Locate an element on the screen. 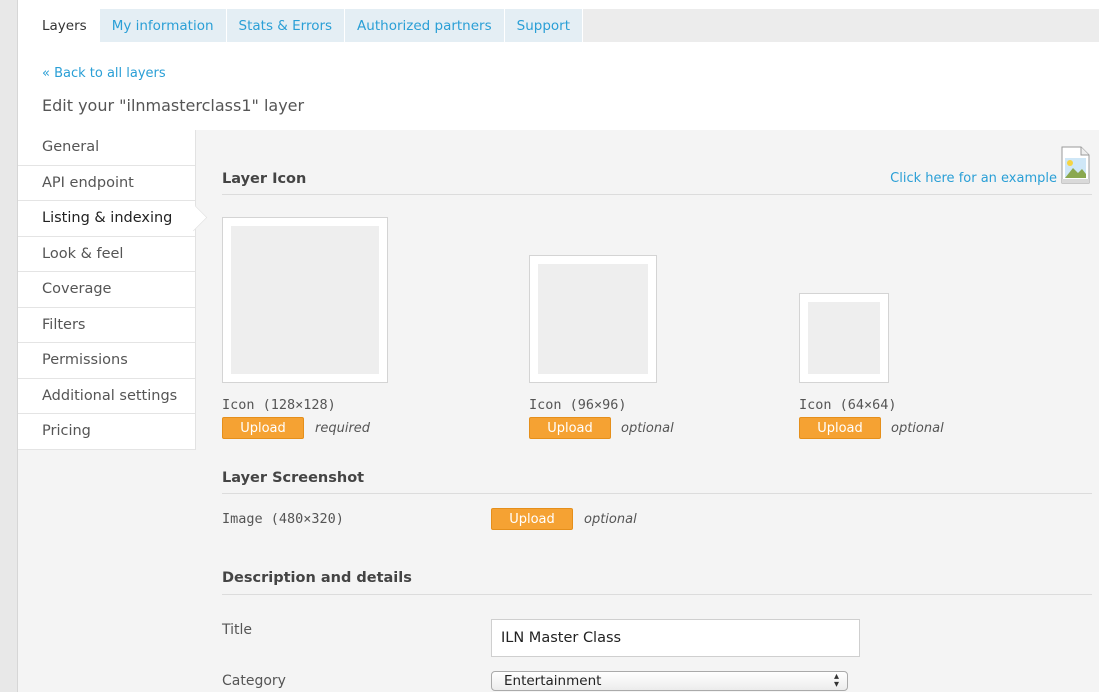 This screenshot has height=692, width=1099. page-title: Edit your "ilnmasterclass1" layer is located at coordinates (173, 105).